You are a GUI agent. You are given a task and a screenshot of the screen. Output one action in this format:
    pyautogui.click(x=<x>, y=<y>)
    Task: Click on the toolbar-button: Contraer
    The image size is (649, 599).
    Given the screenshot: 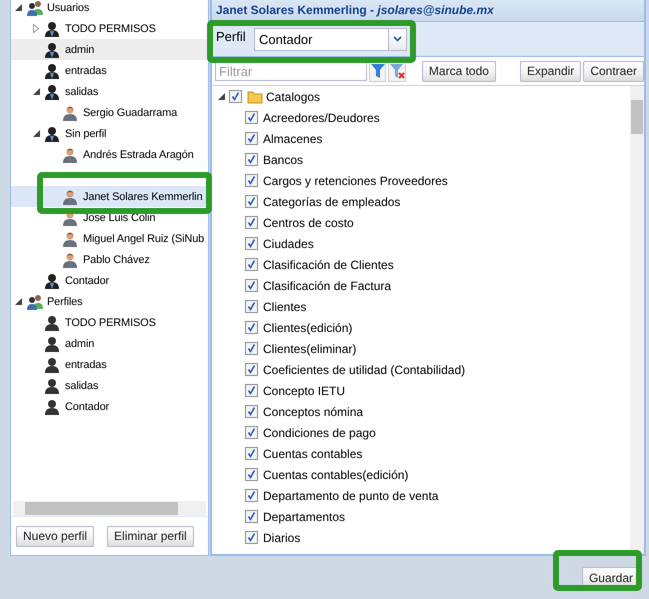 What is the action you would take?
    pyautogui.click(x=613, y=71)
    